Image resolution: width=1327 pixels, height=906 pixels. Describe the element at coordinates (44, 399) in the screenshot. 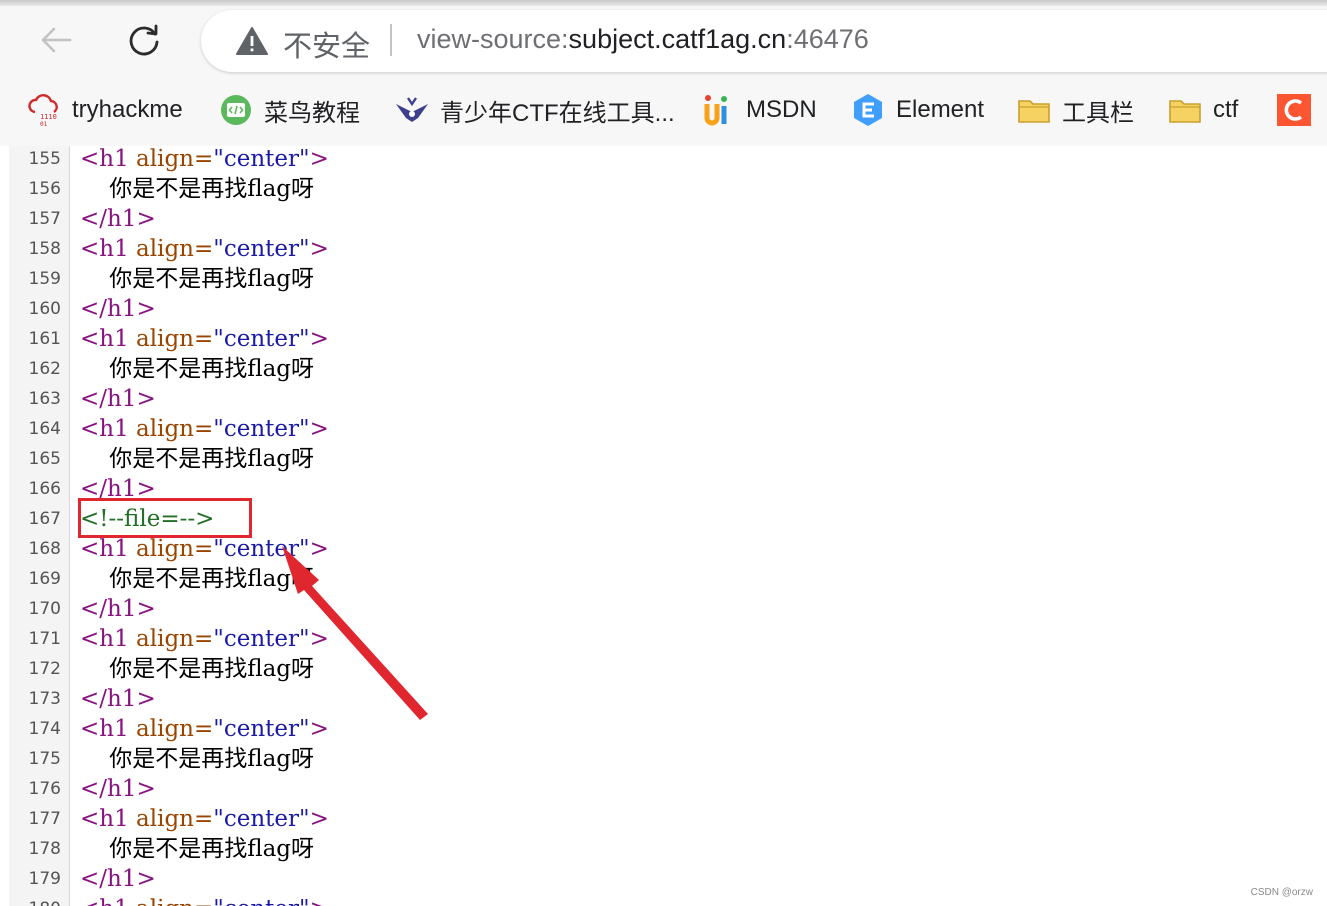

I see `line-number: 163` at that location.